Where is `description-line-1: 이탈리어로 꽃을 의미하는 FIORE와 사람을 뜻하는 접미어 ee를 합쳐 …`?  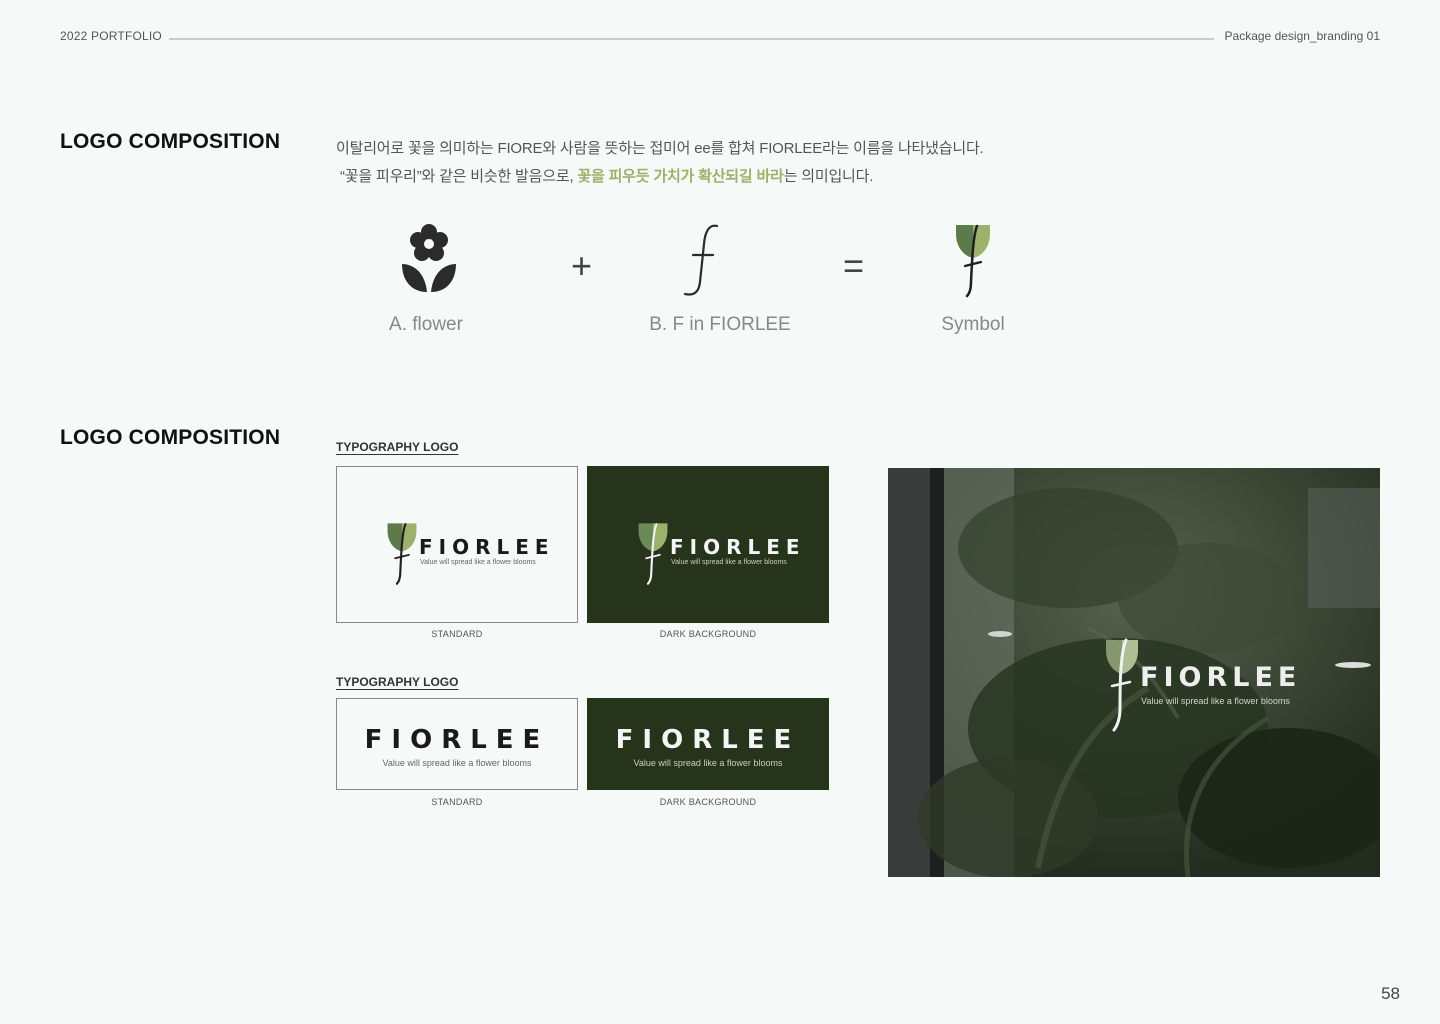
description-line-1: 이탈리어로 꽃을 의미하는 FIORE와 사람을 뜻하는 접미어 ee를 합쳐 … is located at coordinates (660, 148).